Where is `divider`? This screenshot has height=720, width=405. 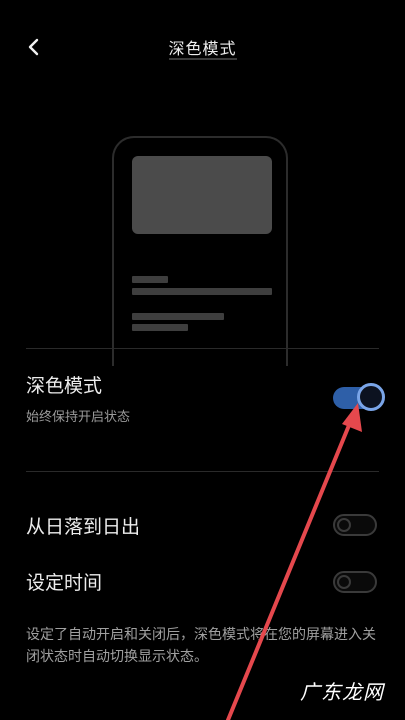 divider is located at coordinates (202, 471).